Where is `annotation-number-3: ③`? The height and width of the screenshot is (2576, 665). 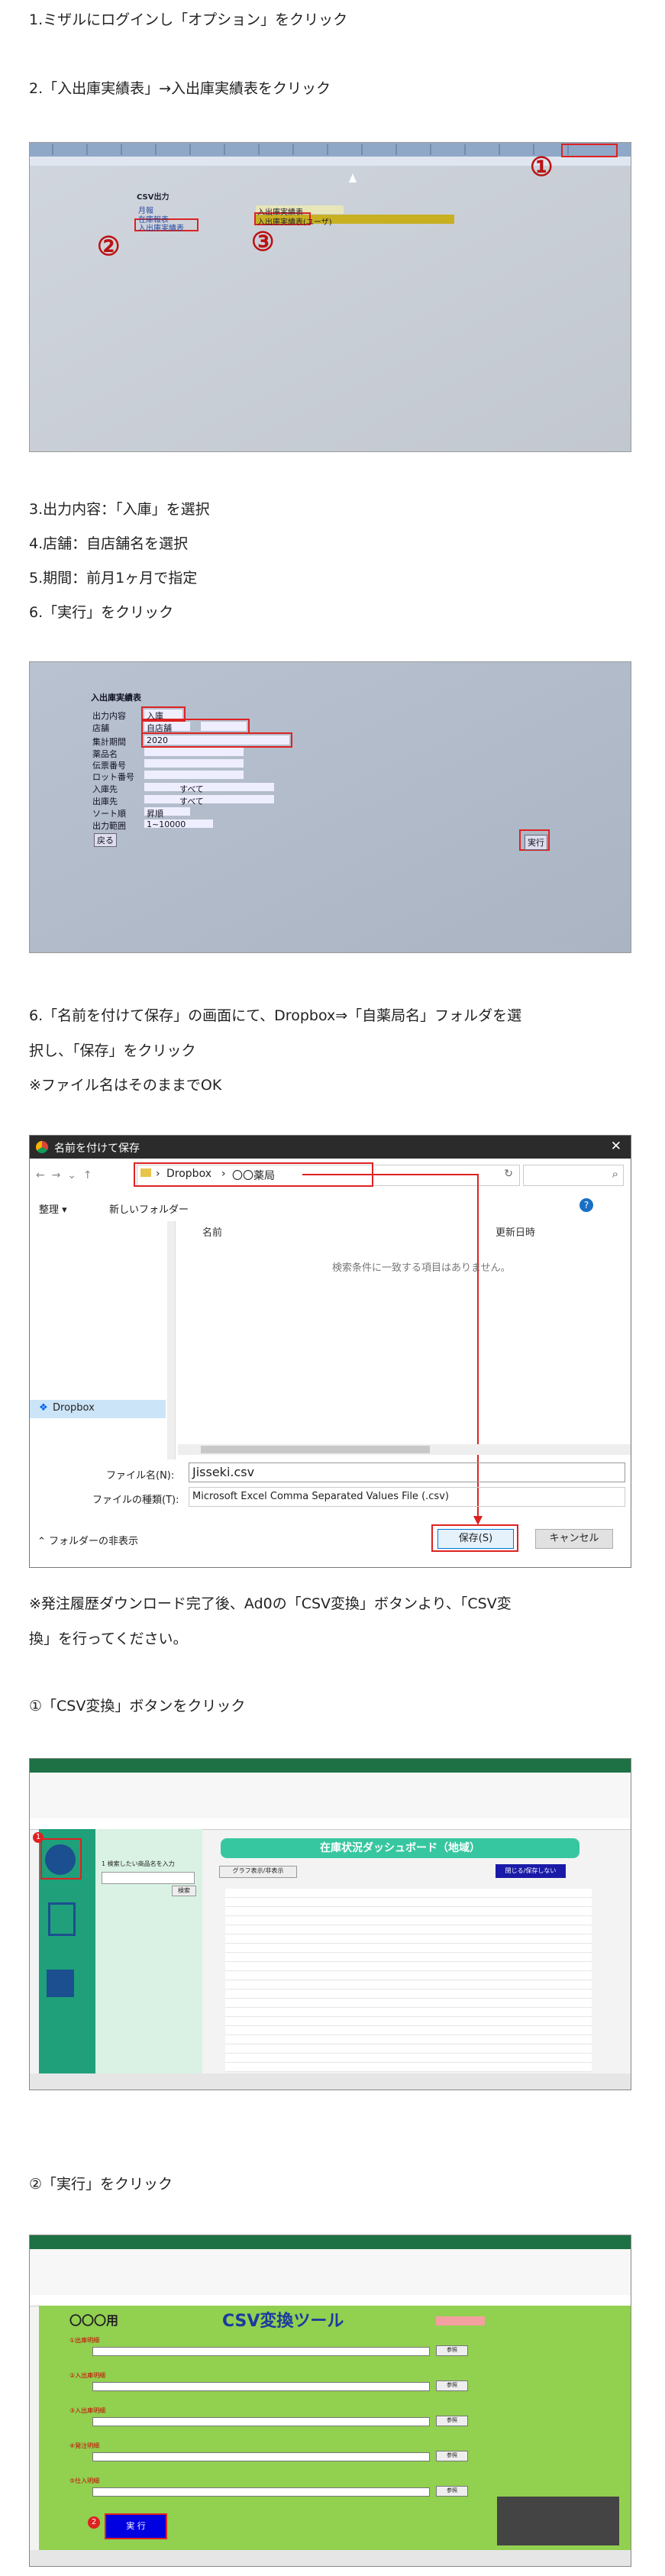
annotation-number-3: ③ is located at coordinates (263, 242).